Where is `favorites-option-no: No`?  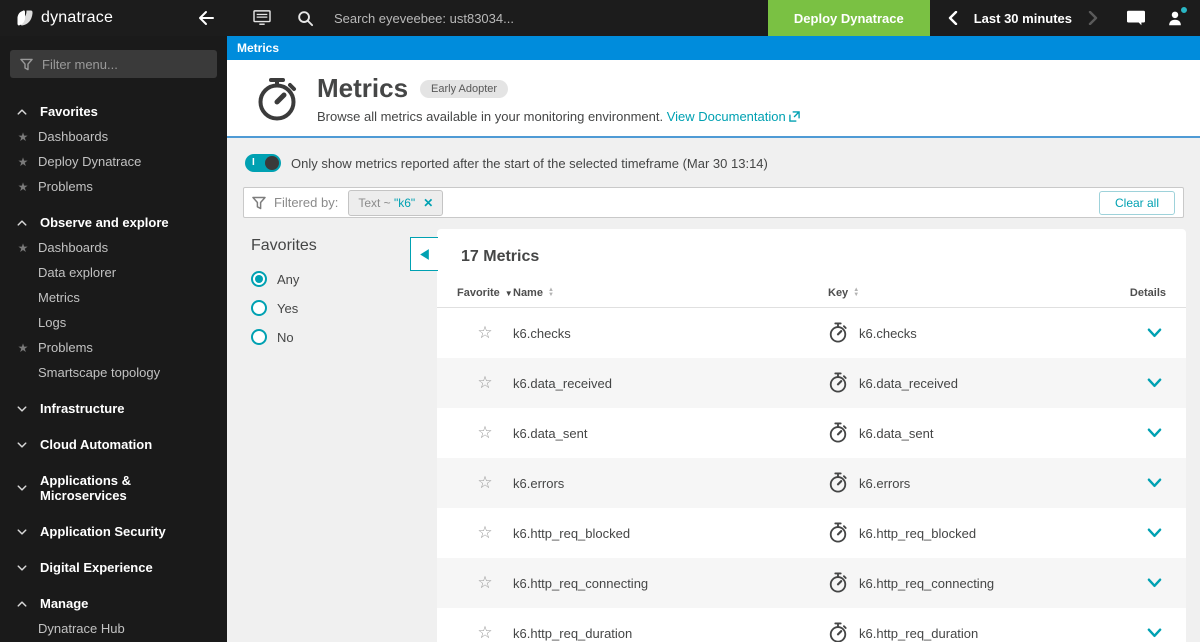 favorites-option-no: No is located at coordinates (284, 337).